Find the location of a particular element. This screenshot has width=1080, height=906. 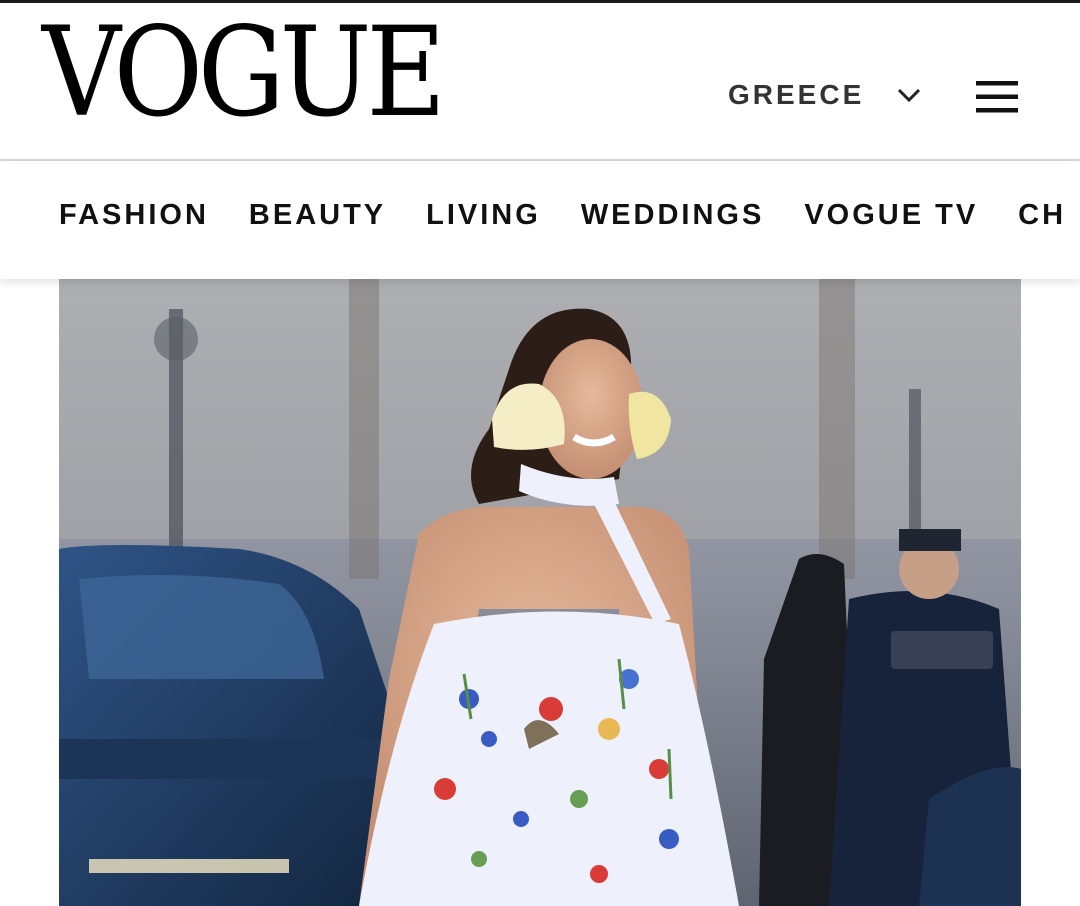

nav-item-living: LIVING is located at coordinates (483, 215).